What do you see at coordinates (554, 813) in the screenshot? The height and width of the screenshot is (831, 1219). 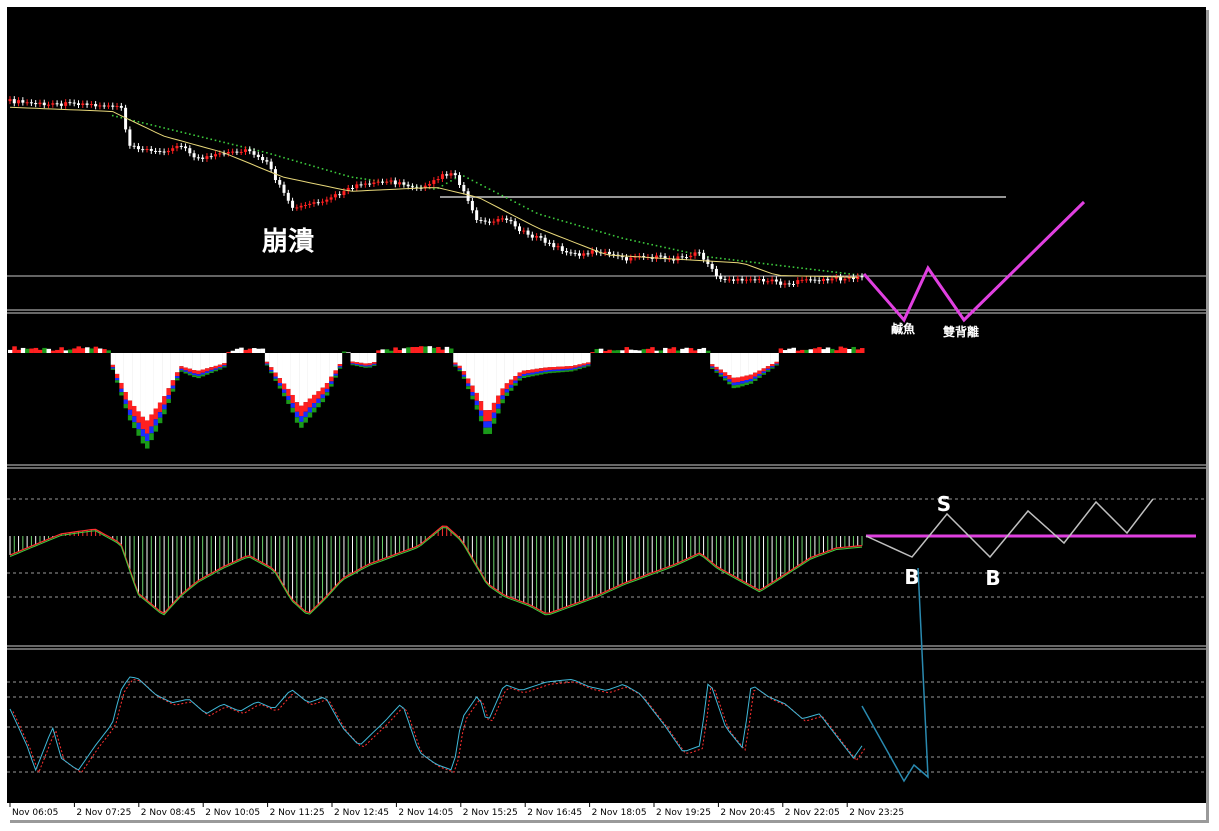 I see `x-tick-label: 2 Nov 16:45` at bounding box center [554, 813].